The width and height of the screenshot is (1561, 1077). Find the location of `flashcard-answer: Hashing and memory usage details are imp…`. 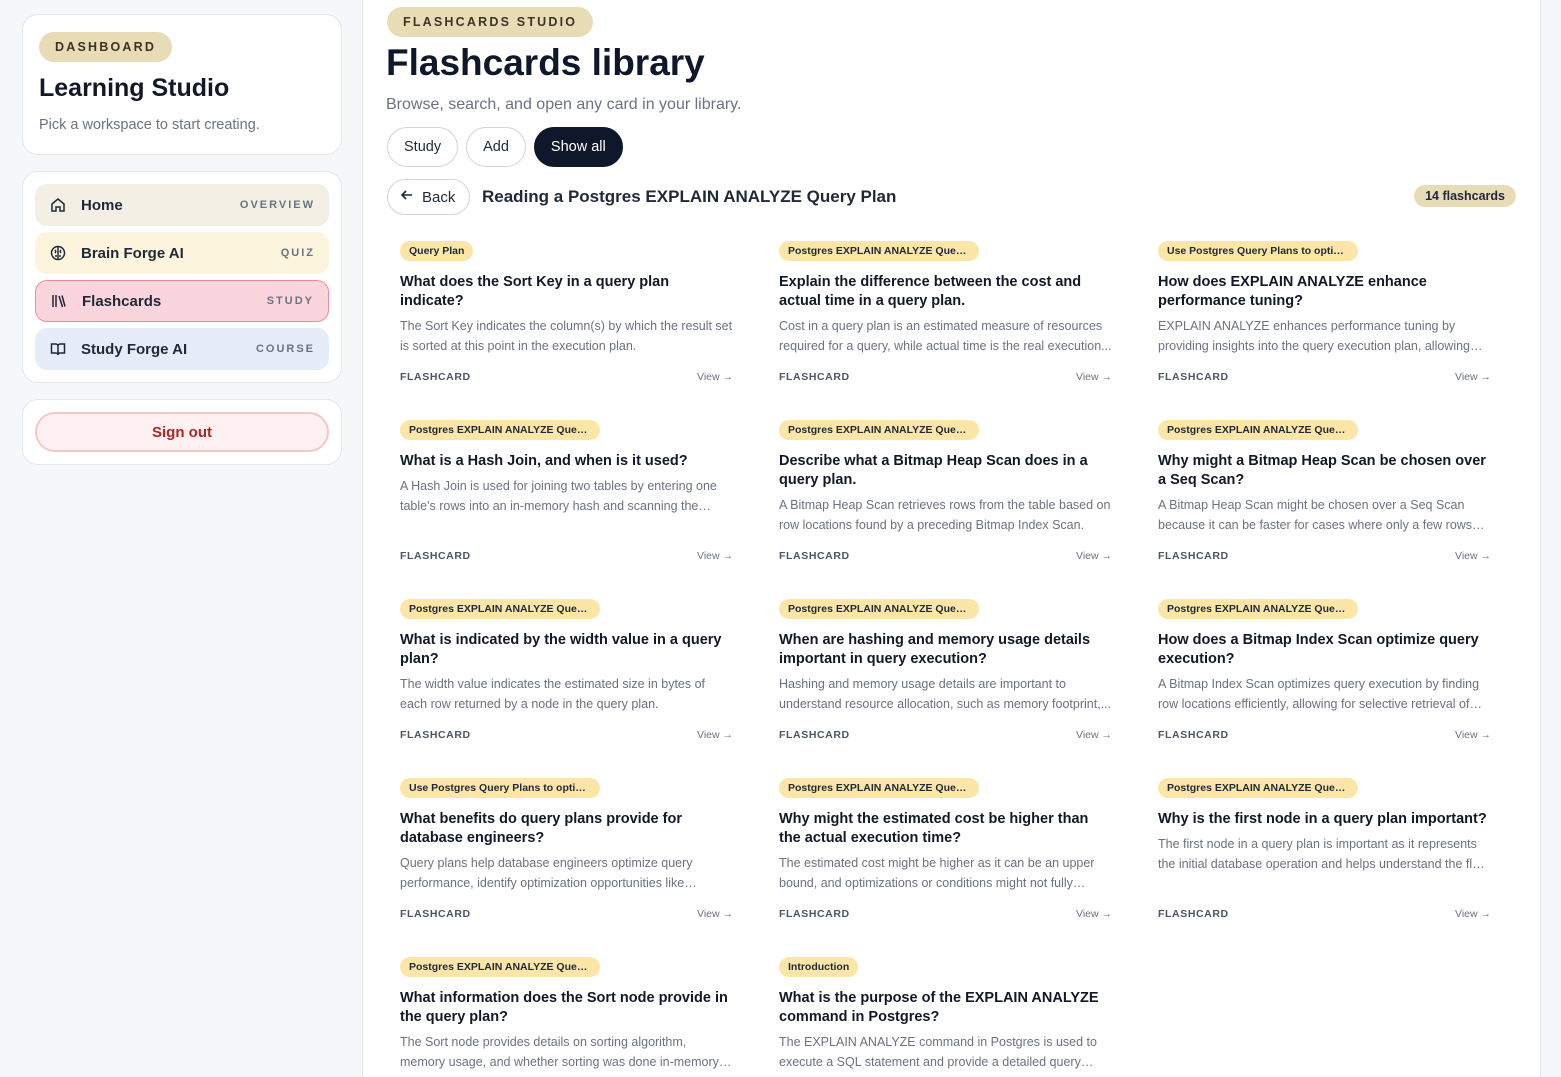

flashcard-answer: Hashing and memory usage details are imp… is located at coordinates (945, 694).